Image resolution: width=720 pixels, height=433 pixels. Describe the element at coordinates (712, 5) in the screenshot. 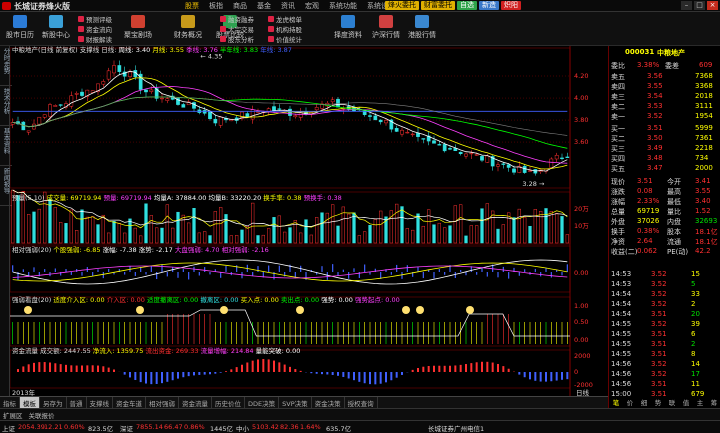

I see `close-icon: ×` at that location.